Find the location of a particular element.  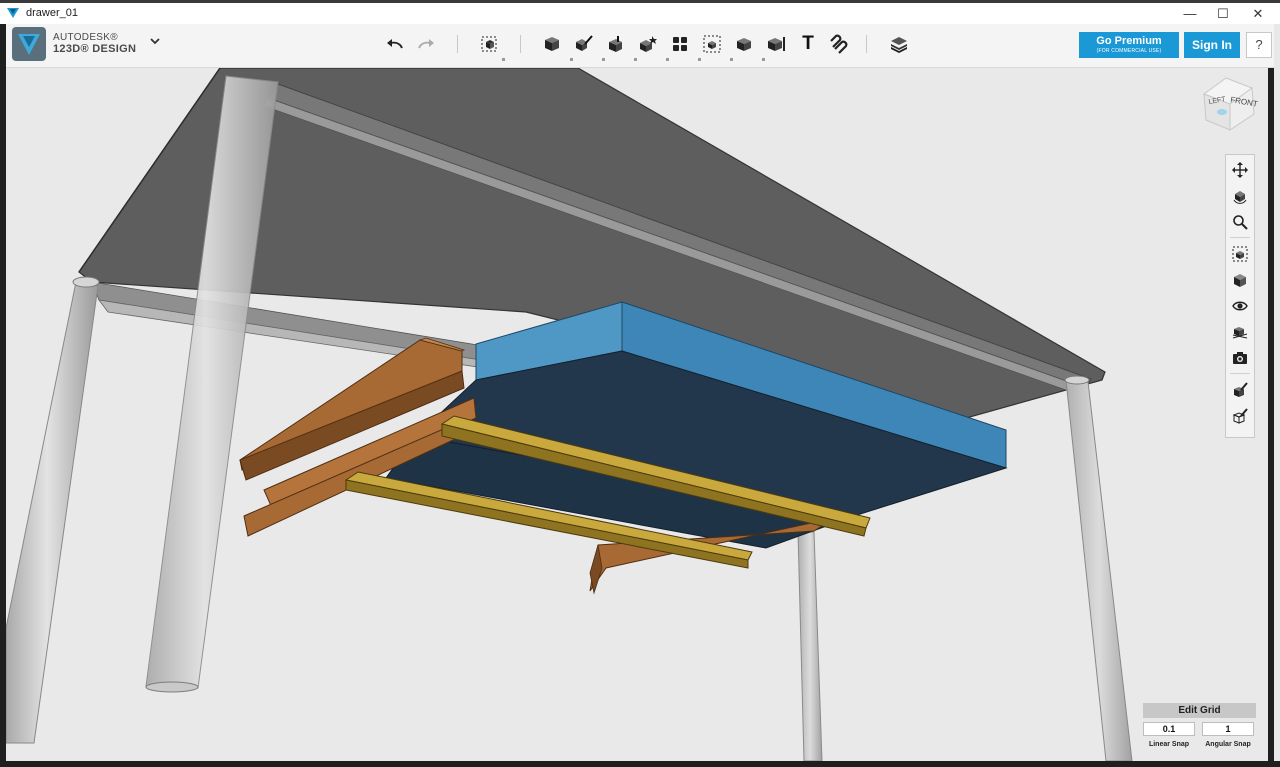

edit-grid-button: Edit Grid is located at coordinates (1199, 710).